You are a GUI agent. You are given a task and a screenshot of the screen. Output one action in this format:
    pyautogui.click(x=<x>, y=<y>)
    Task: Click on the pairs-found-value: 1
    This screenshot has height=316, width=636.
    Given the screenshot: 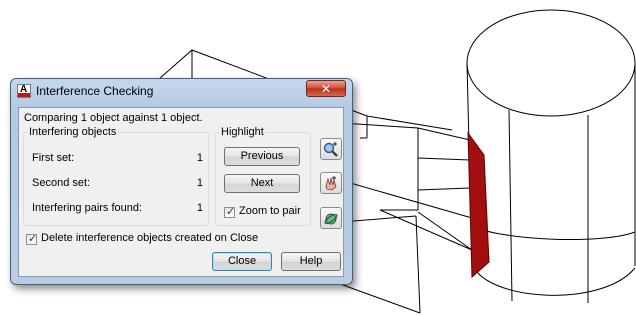 What is the action you would take?
    pyautogui.click(x=199, y=208)
    